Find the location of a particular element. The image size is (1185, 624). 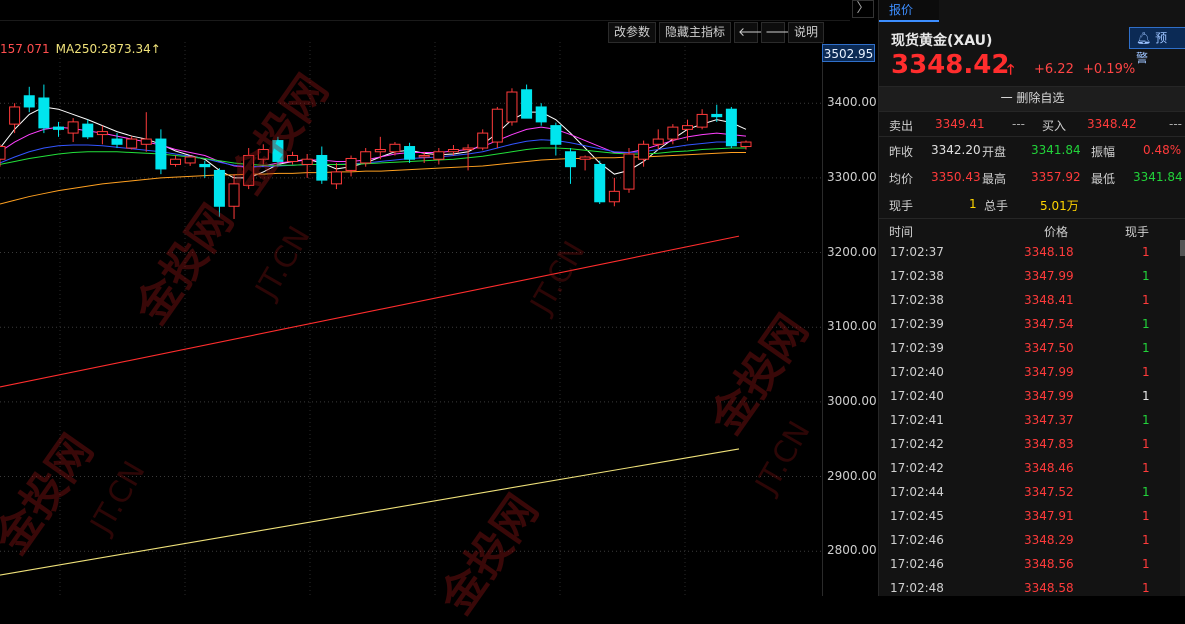

price-scale-top-label: 3502.95 is located at coordinates (848, 53).